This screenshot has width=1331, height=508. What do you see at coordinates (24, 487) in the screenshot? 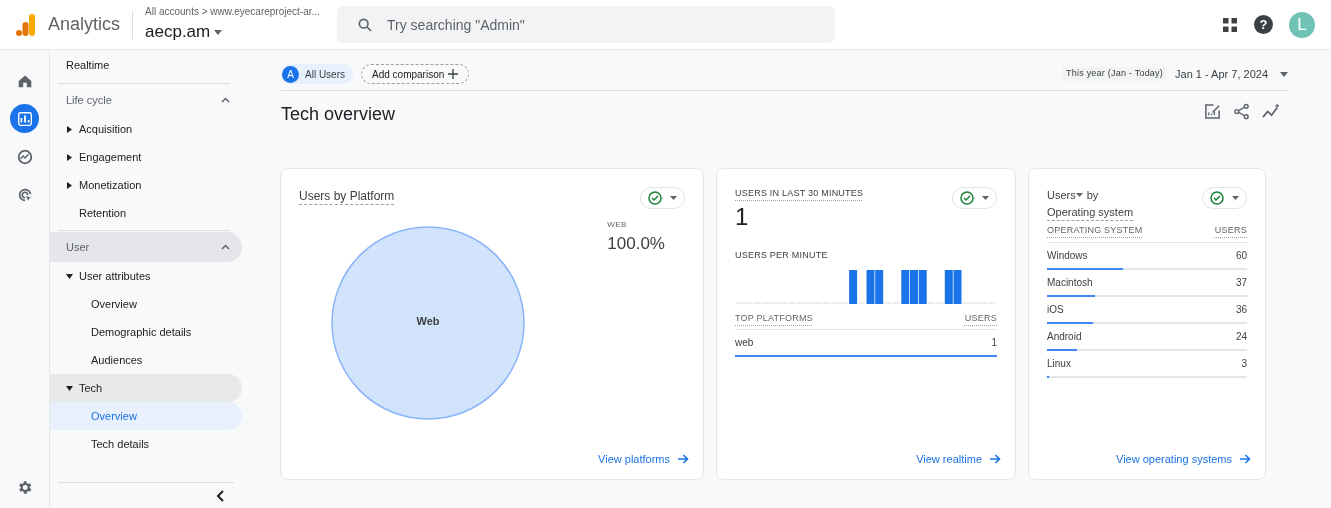
I see `settings-icon` at bounding box center [24, 487].